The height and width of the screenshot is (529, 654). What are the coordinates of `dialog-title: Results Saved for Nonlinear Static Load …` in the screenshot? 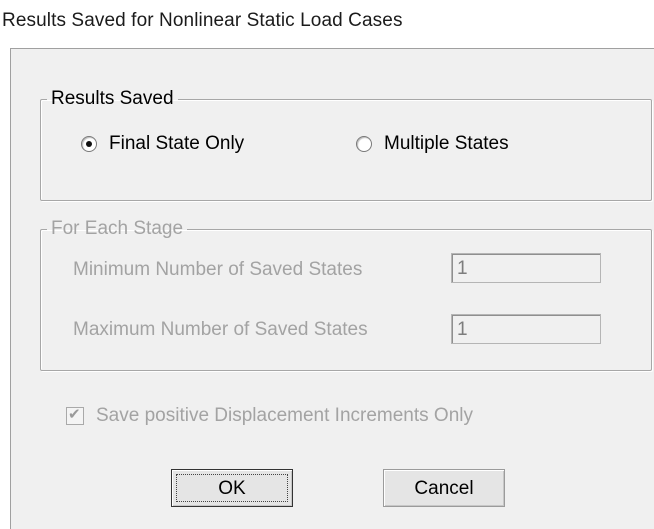 It's located at (202, 20).